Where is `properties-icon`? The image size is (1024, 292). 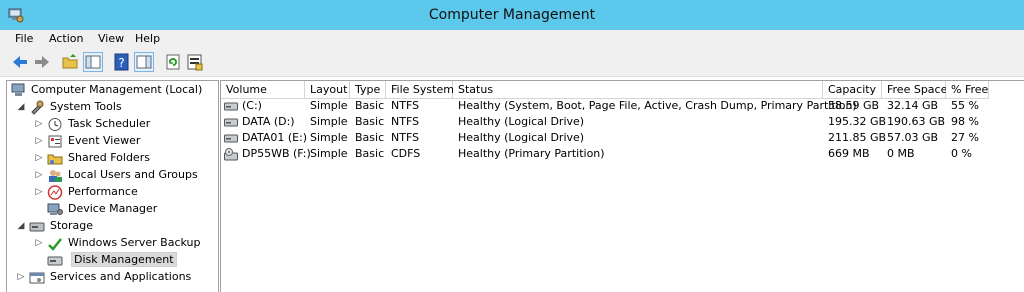
properties-icon is located at coordinates (144, 62).